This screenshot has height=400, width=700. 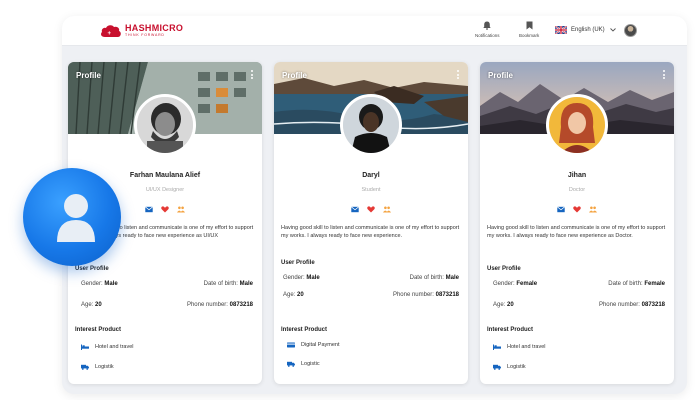 I want to click on profile-name: Daryl, so click(x=371, y=175).